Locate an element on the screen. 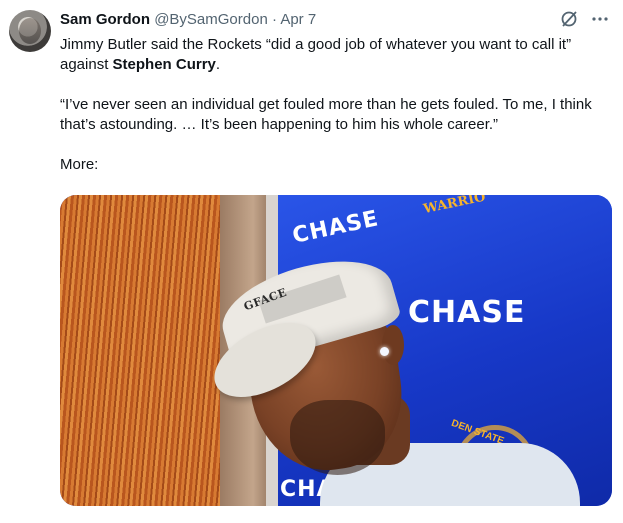 The height and width of the screenshot is (523, 623). beard is located at coordinates (337, 437).